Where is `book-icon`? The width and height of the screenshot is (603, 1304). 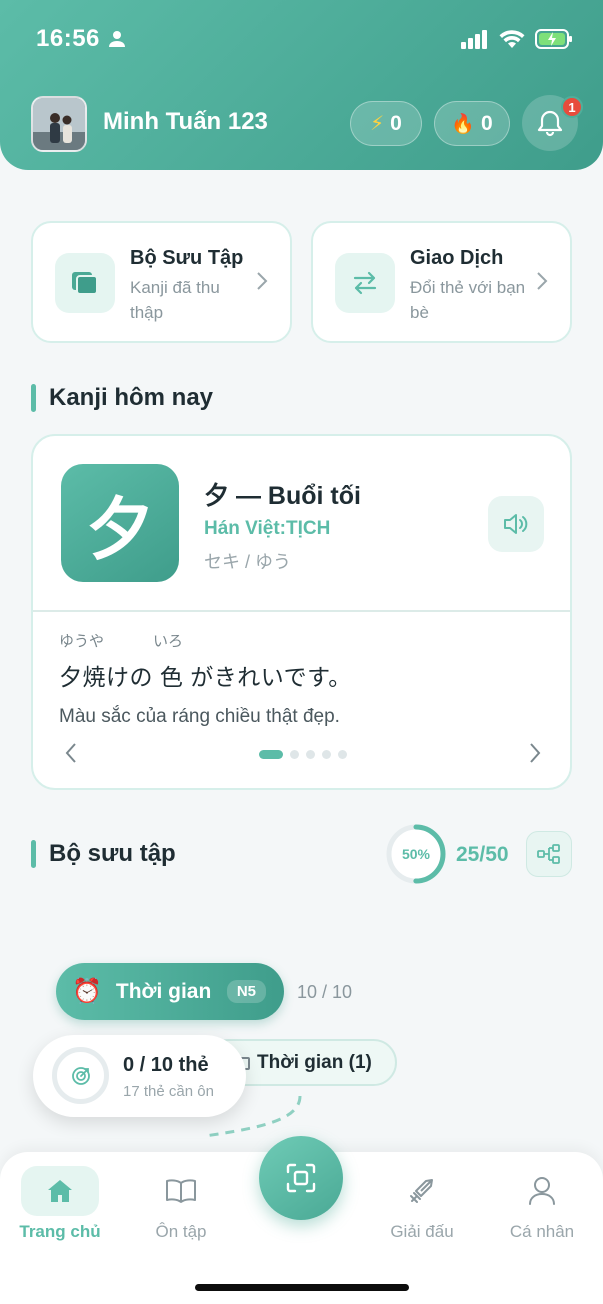 book-icon is located at coordinates (181, 1191).